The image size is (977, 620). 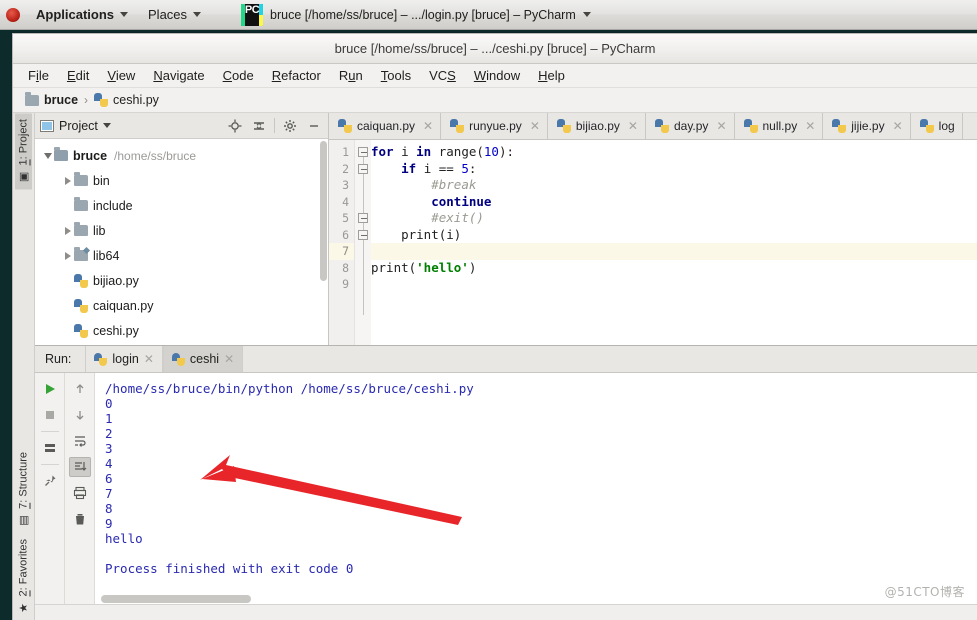 I want to click on tree-item-ceshi-py: ceshi.py, so click(x=181, y=330).